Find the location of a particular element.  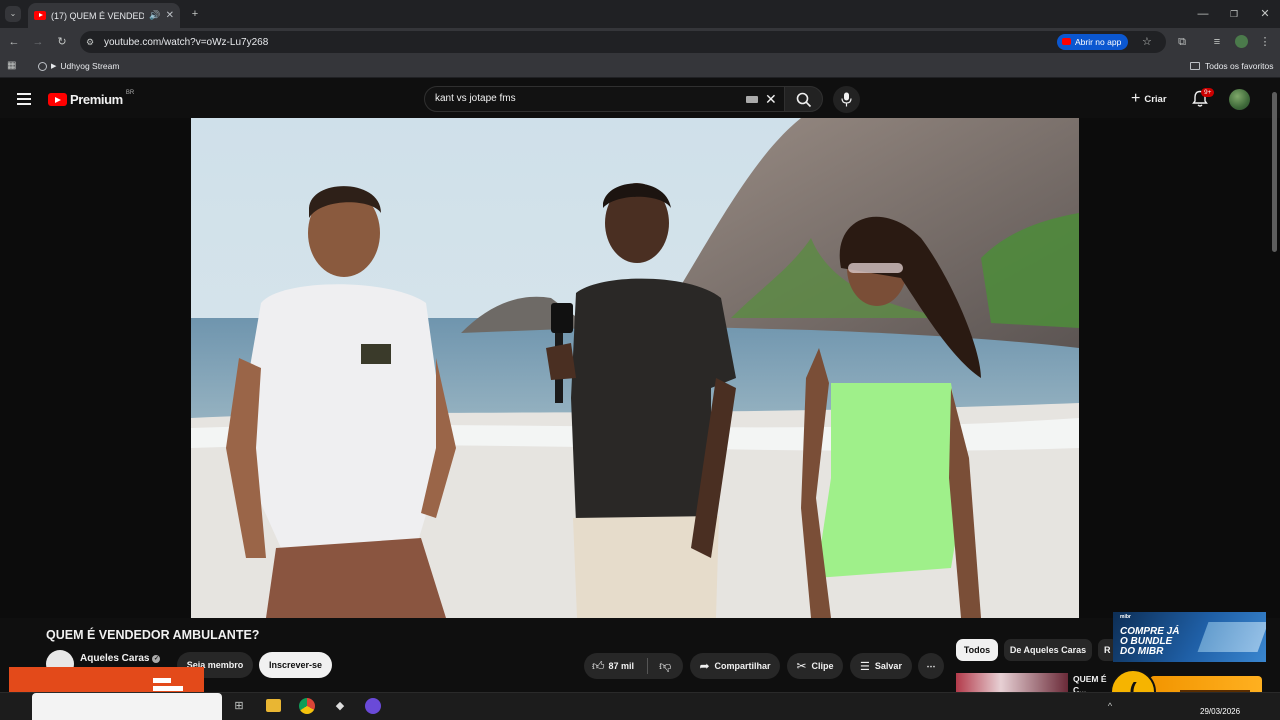

tab-close-icon: ✕ is located at coordinates (170, 15).